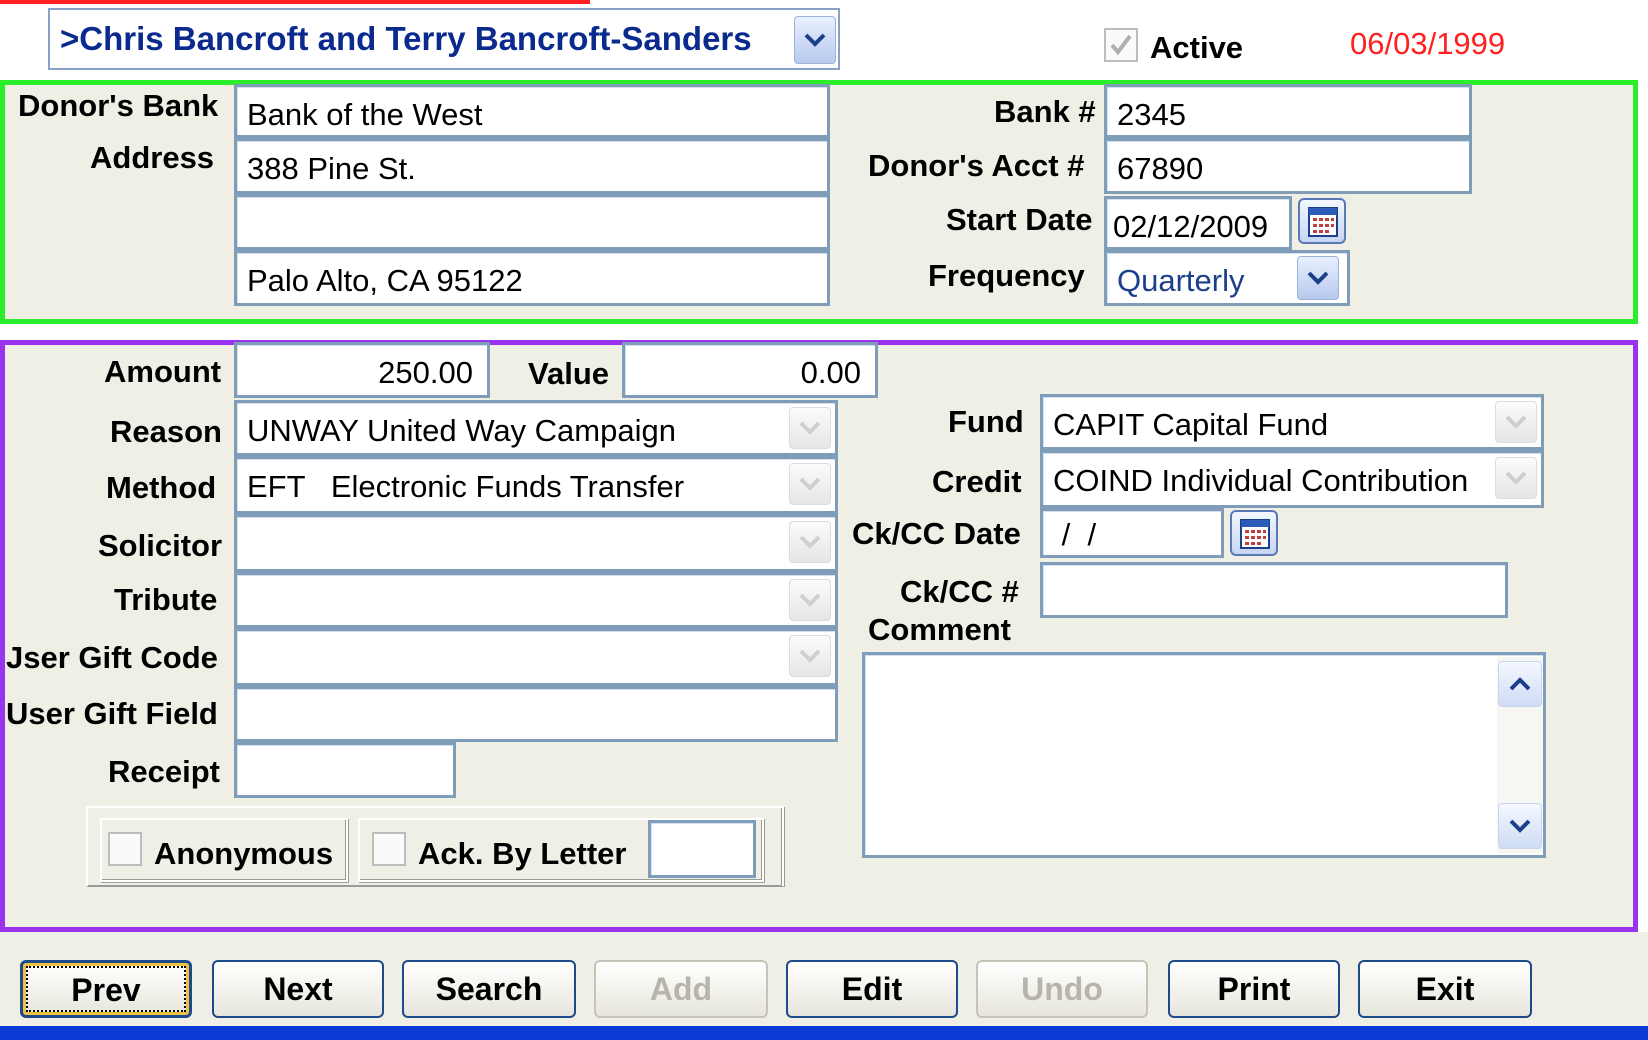  Describe the element at coordinates (166, 599) in the screenshot. I see `tribute-label: Tribute` at that location.